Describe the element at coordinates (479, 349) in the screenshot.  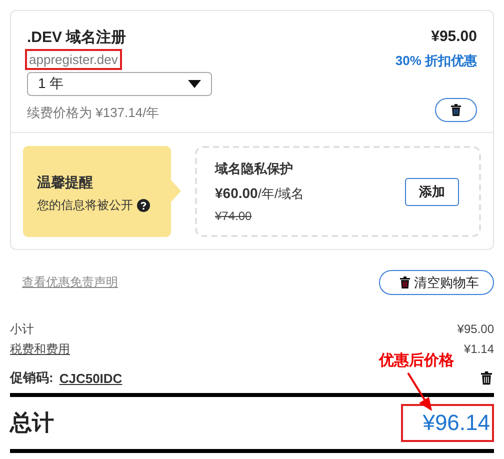
I see `summary-value: ¥1.14` at that location.